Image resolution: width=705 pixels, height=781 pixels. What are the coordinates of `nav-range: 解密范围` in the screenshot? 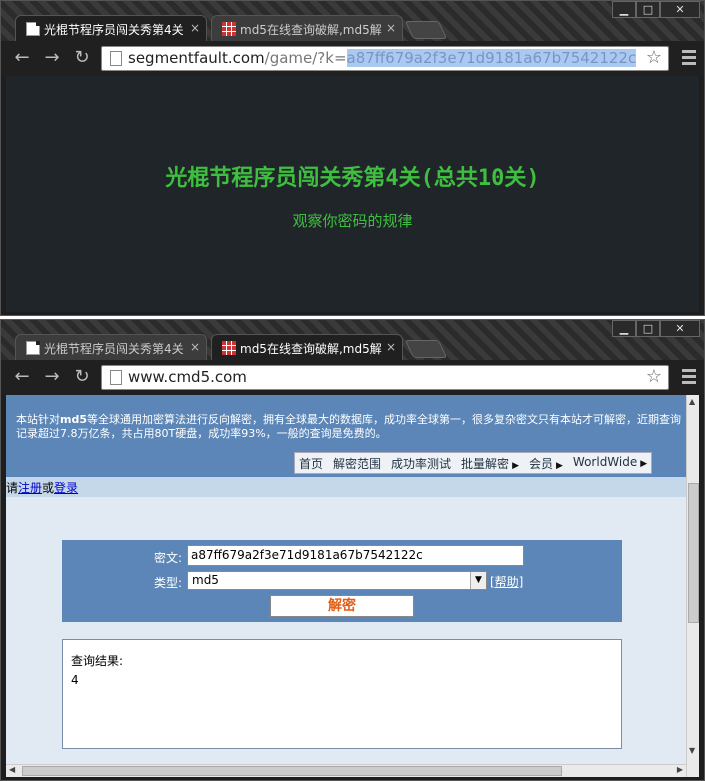 It's located at (357, 463).